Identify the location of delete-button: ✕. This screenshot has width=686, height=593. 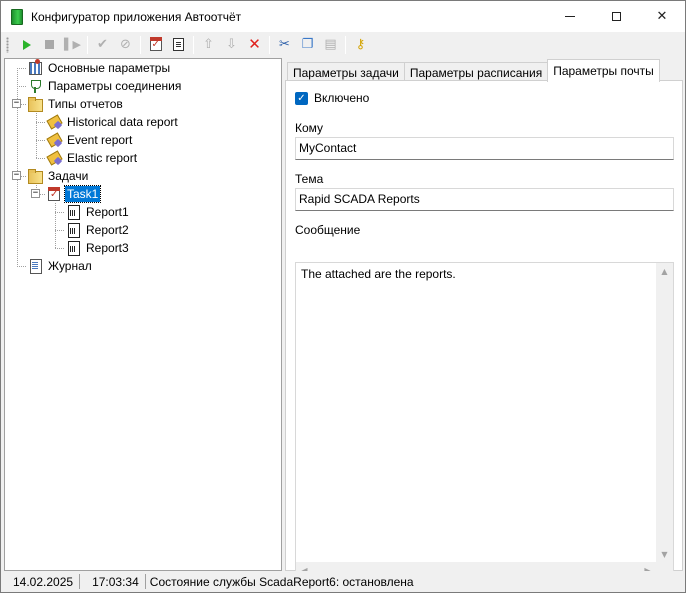
(254, 45).